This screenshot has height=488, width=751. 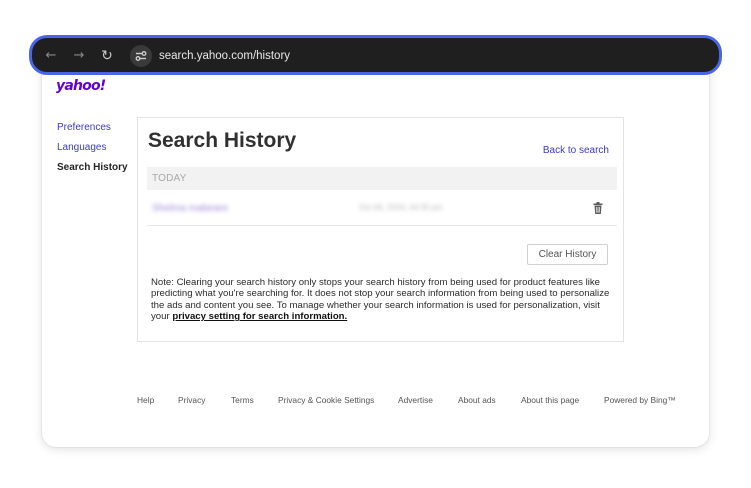 I want to click on sidebar-item-languages: Languages, so click(x=92, y=147).